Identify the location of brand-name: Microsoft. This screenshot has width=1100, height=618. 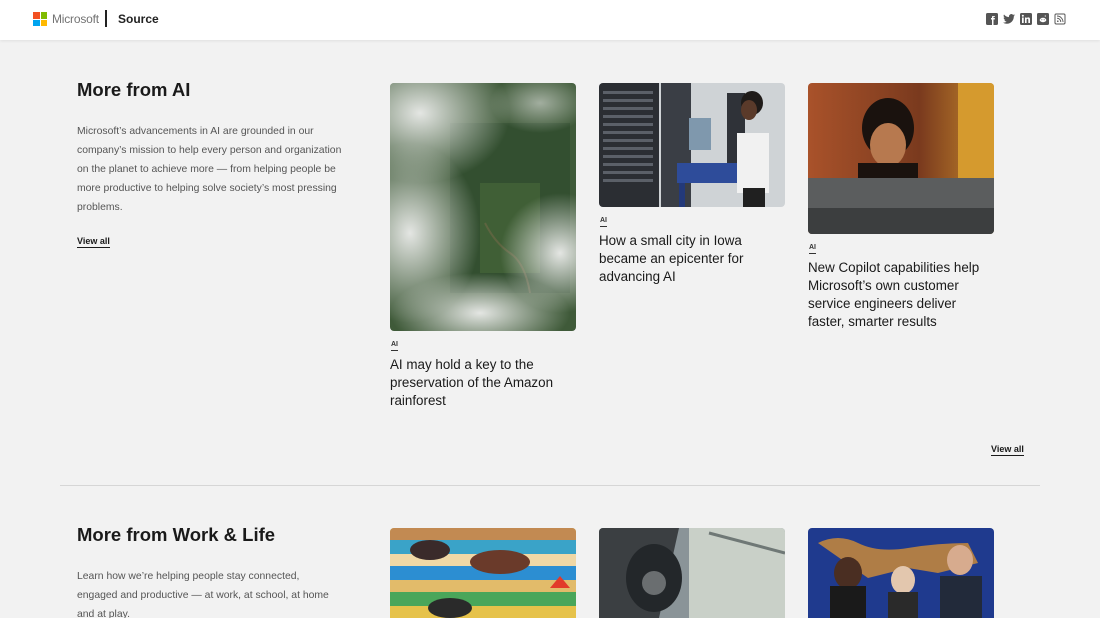
(75, 19).